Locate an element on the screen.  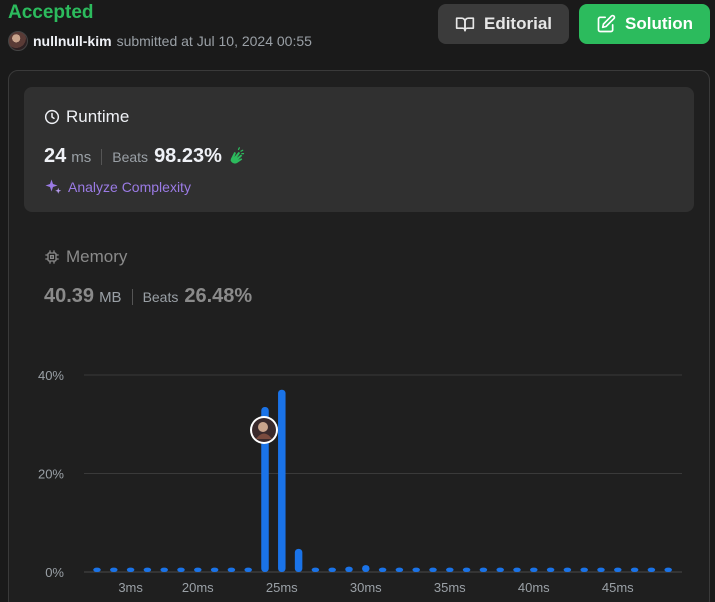
x-tick-label: 40ms is located at coordinates (534, 587).